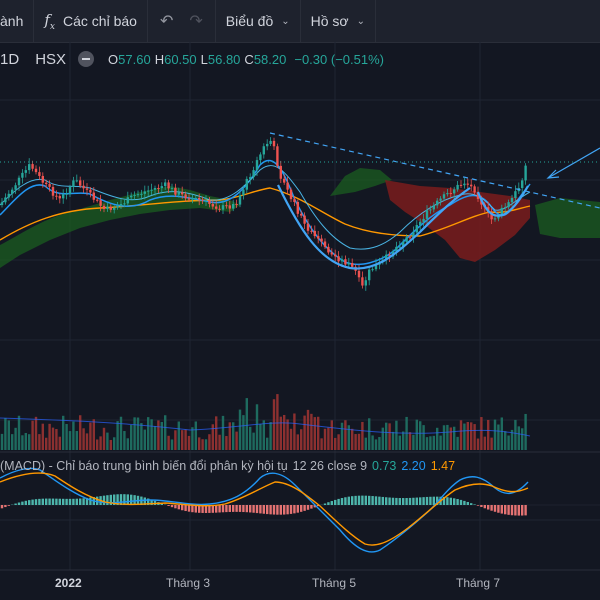  Describe the element at coordinates (573, 163) in the screenshot. I see `arrow-drawing` at that location.